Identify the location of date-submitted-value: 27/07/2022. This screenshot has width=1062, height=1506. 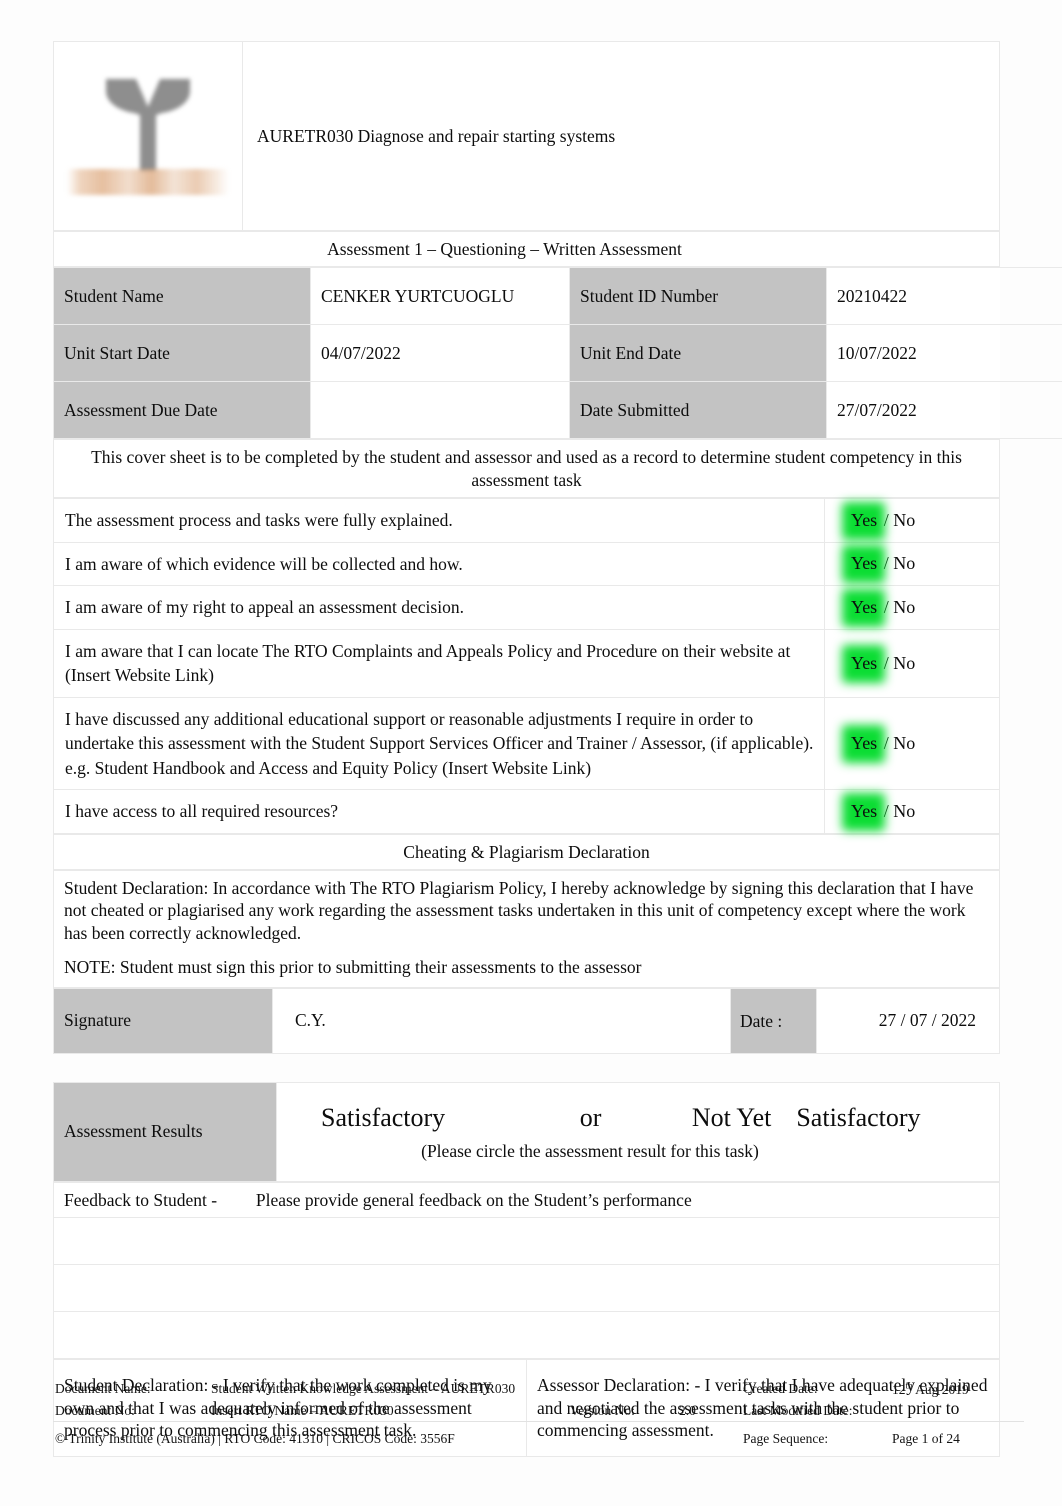
(944, 410).